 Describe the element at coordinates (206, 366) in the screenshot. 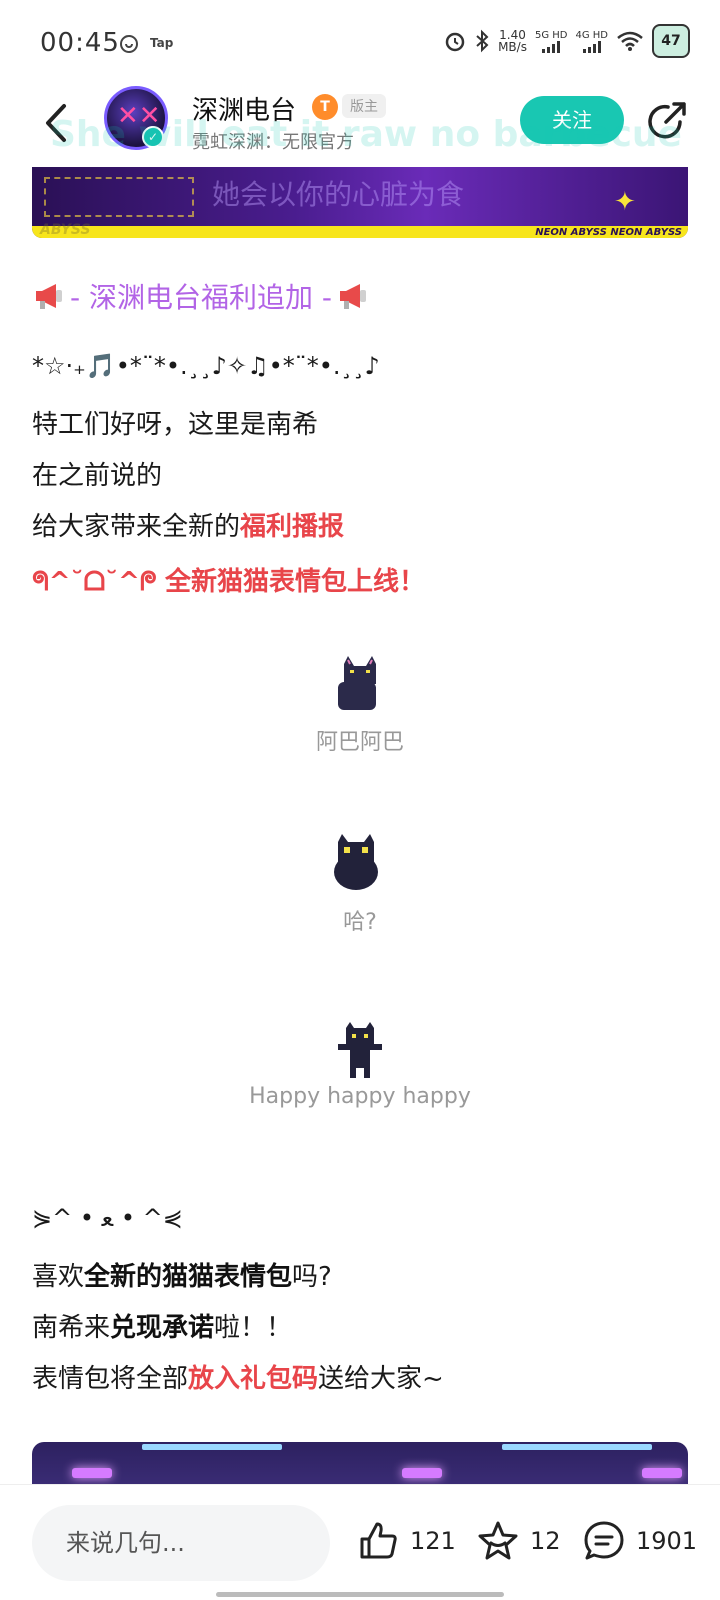

I see `decorative-line: *☆·₊🎵•*¨*•.¸¸♪✧♫•*¨*•.¸¸♪` at that location.